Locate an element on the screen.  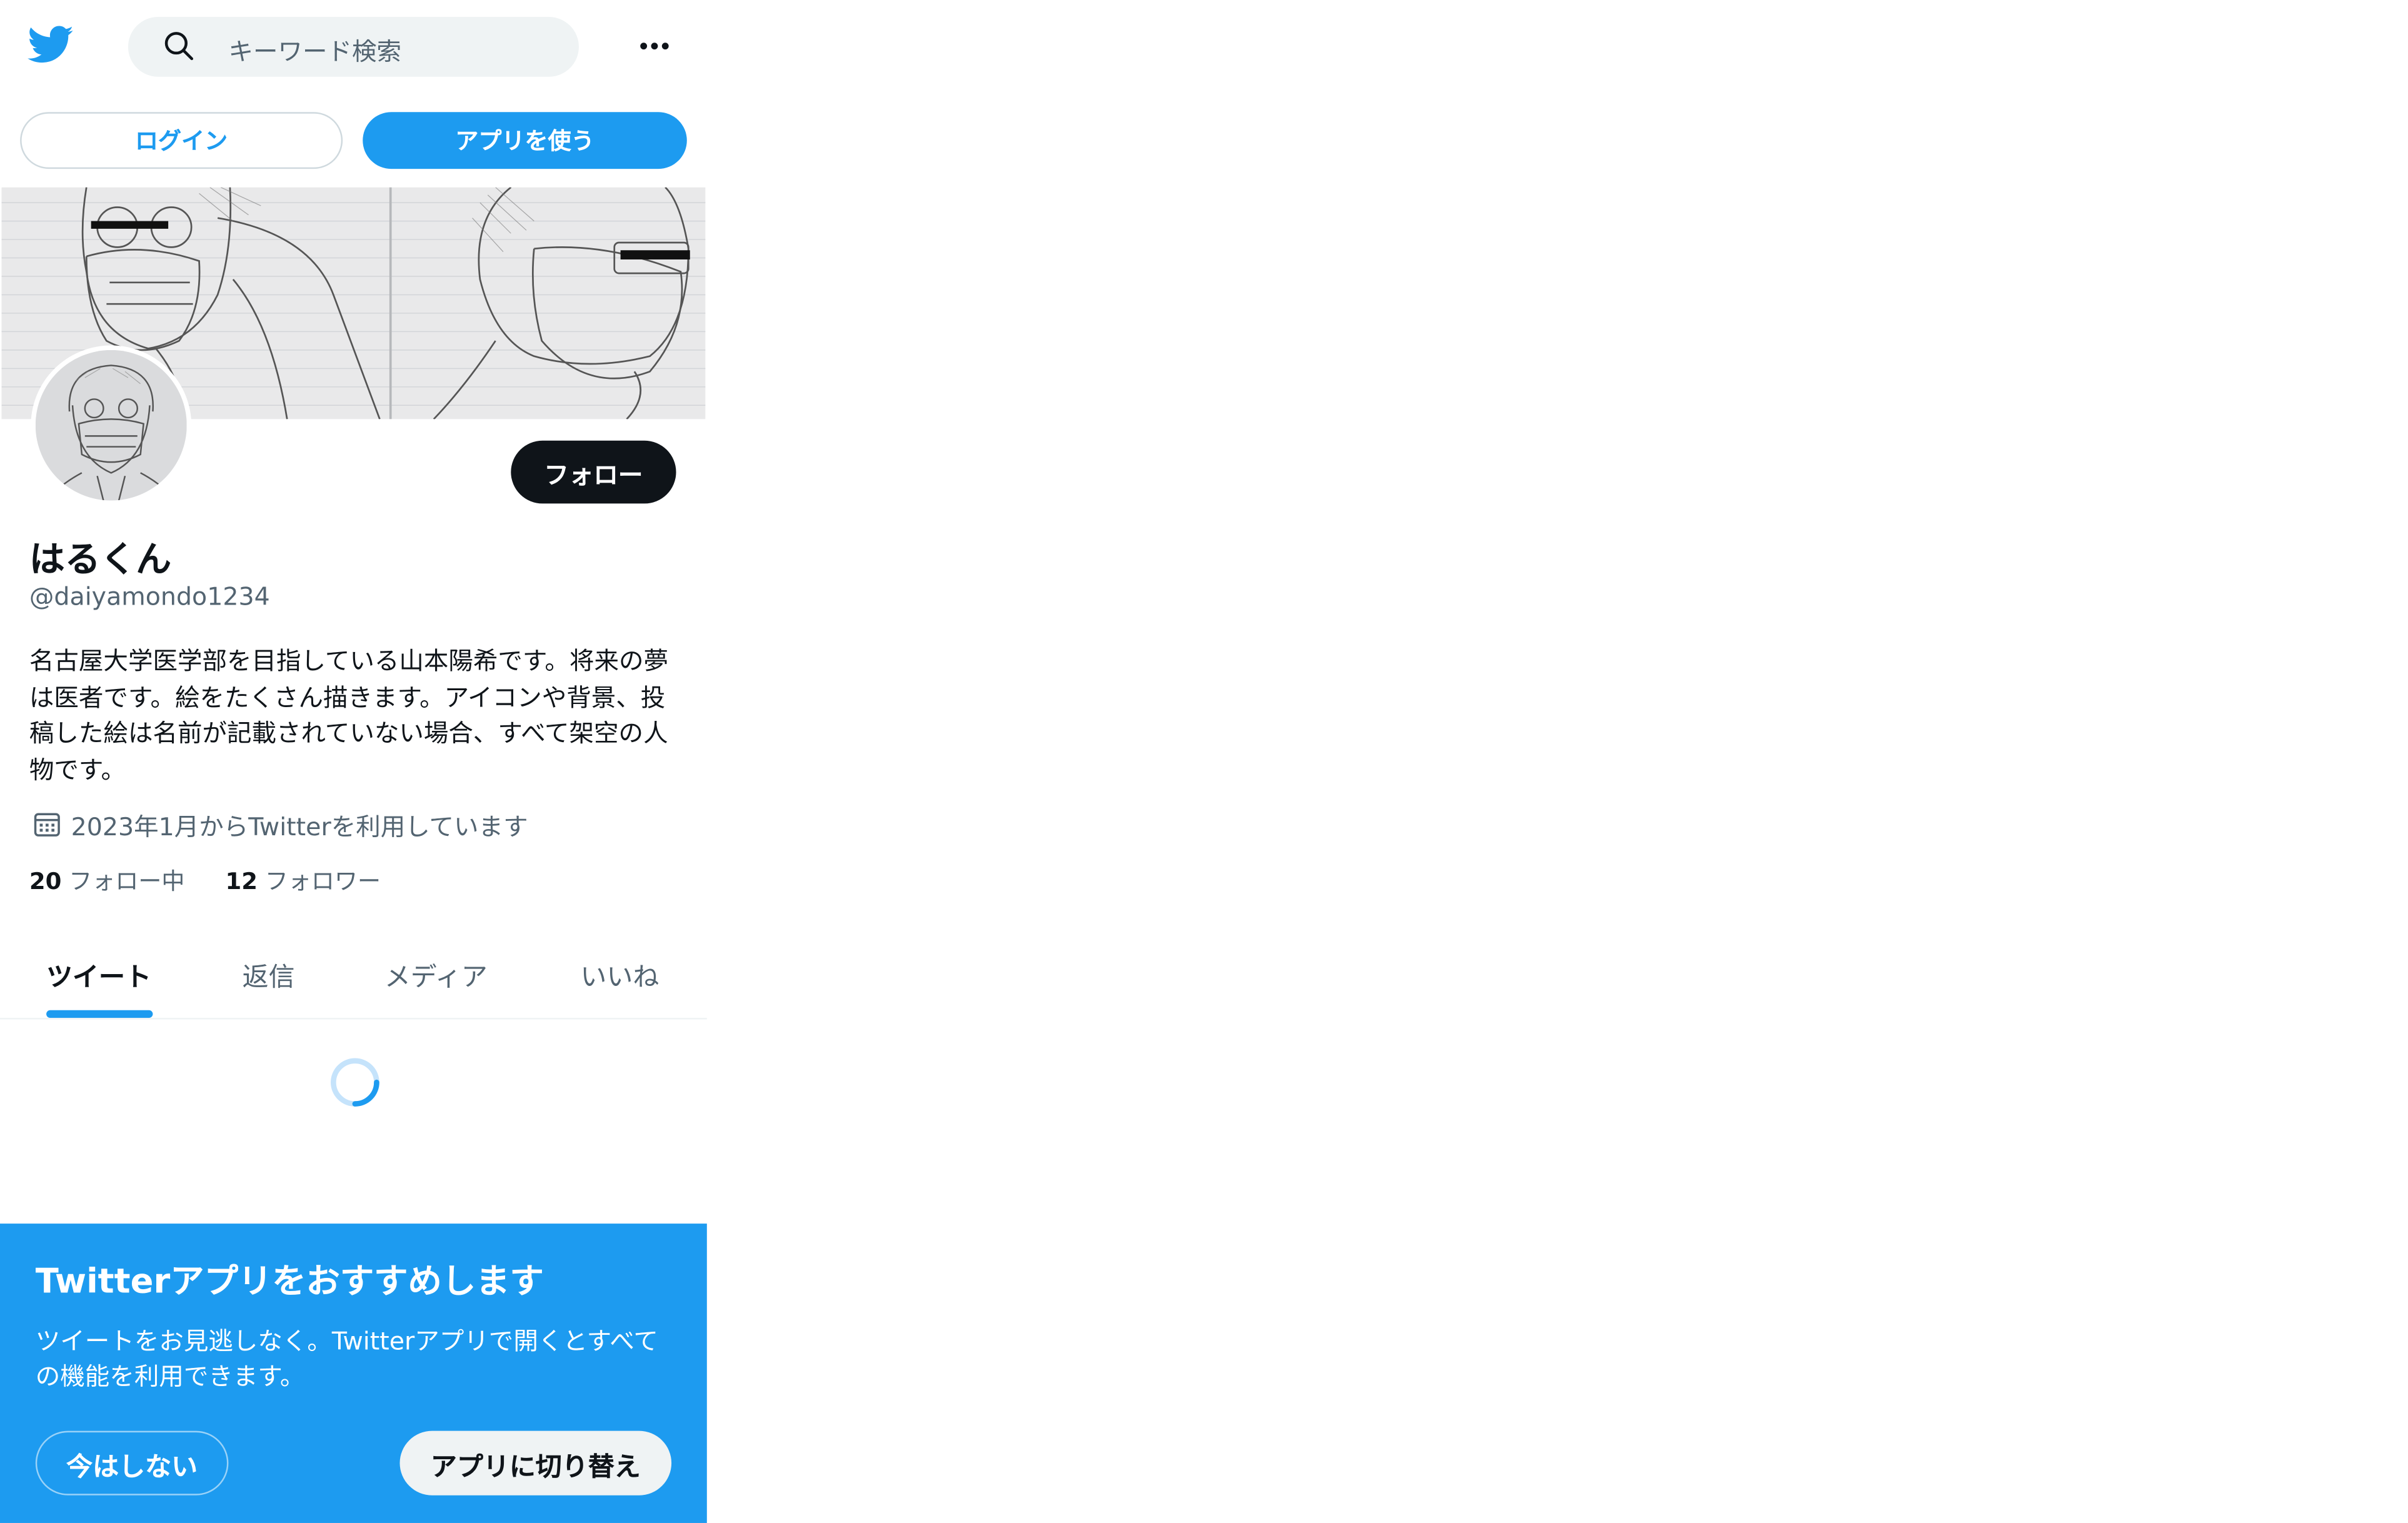
following-count: 20 is located at coordinates (46, 881).